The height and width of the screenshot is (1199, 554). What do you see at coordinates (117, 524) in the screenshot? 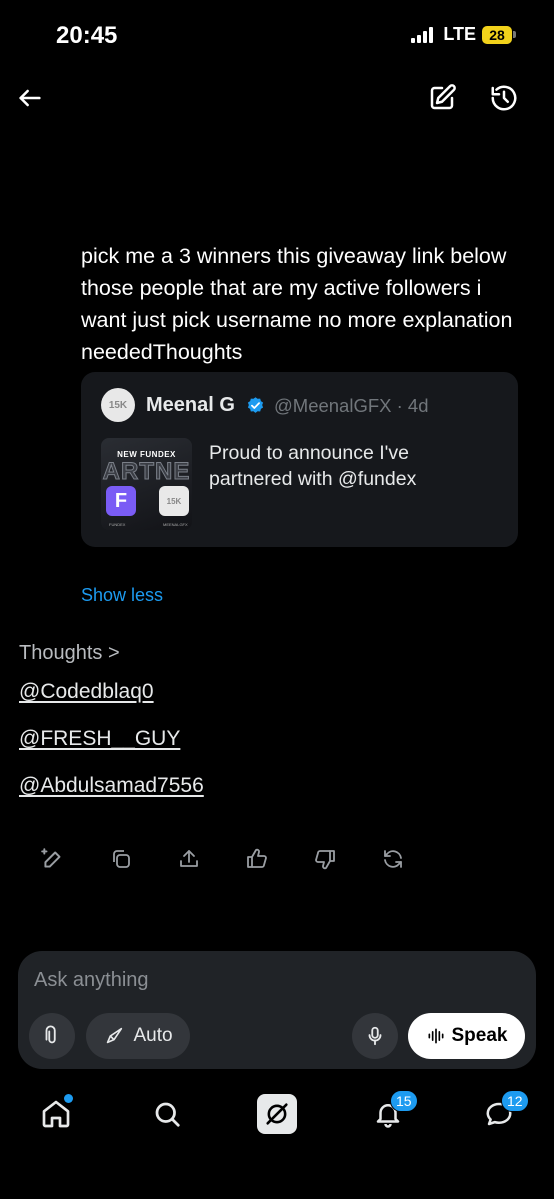
I see `media-foot-left: FUNDEX` at bounding box center [117, 524].